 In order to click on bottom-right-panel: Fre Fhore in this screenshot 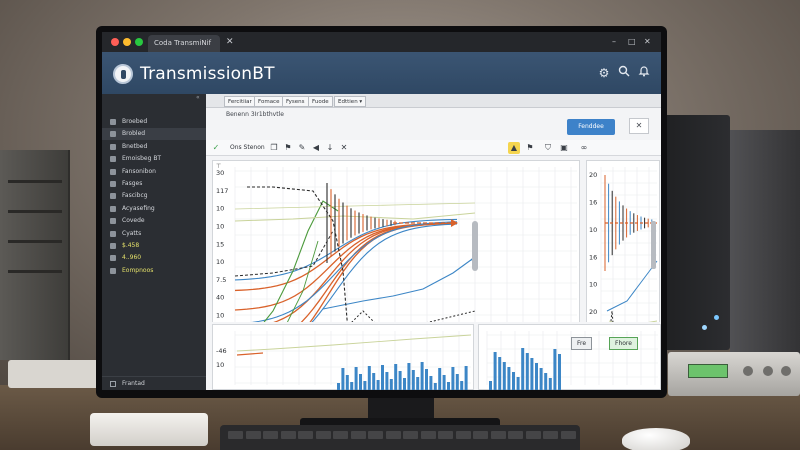, I will do `click(569, 357)`.